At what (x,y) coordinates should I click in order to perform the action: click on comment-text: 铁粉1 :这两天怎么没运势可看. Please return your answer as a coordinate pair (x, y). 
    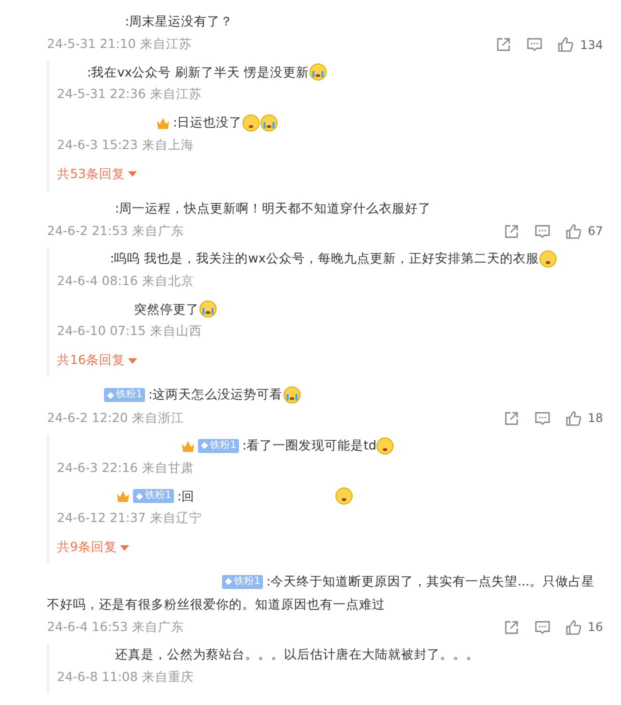
    Looking at the image, I should click on (325, 394).